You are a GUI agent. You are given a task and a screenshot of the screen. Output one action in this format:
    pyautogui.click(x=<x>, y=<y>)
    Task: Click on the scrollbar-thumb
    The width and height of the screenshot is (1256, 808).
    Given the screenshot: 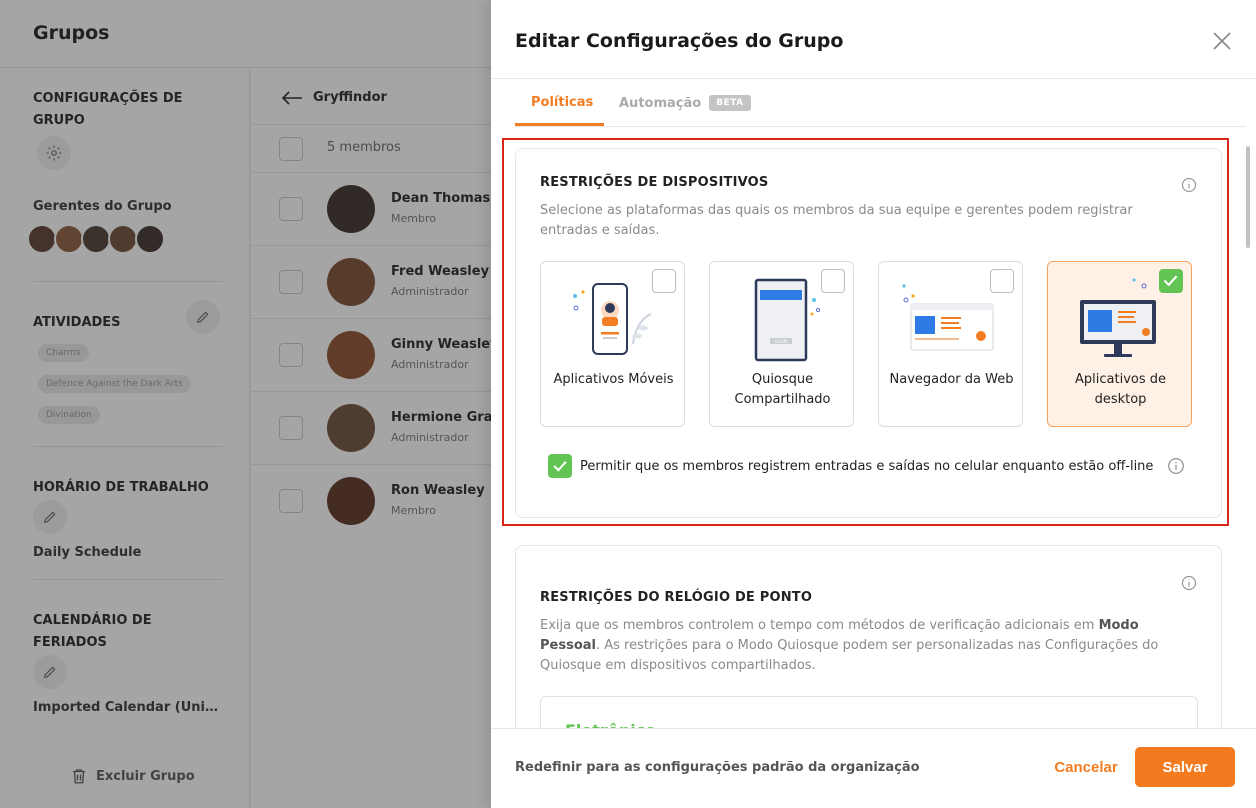 What is the action you would take?
    pyautogui.click(x=1248, y=197)
    